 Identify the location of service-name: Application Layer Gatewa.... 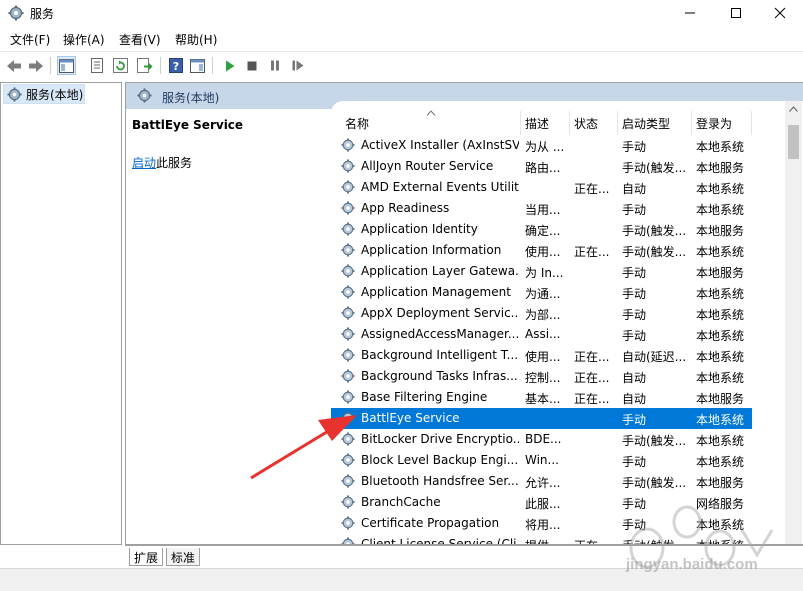
(440, 271).